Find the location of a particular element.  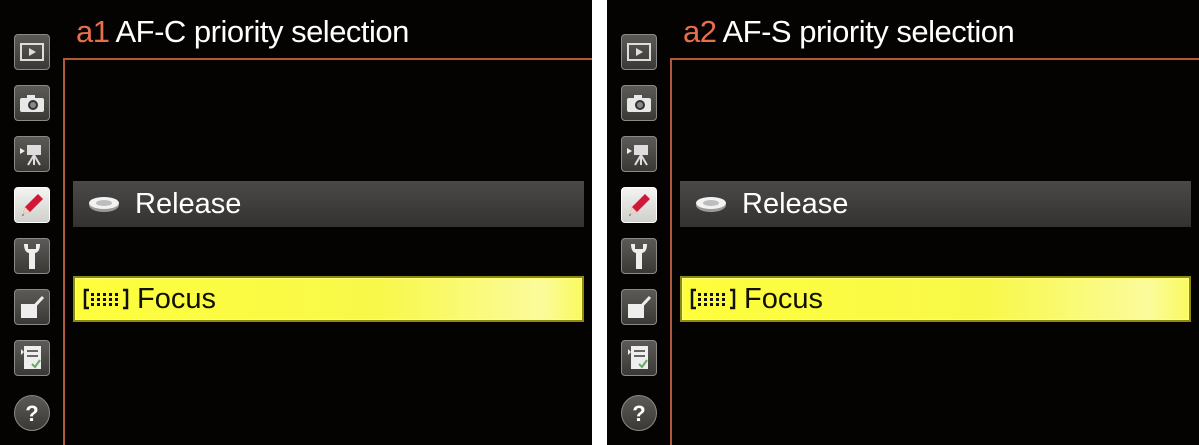

page-title: a2 AF-S priority selection is located at coordinates (849, 32).